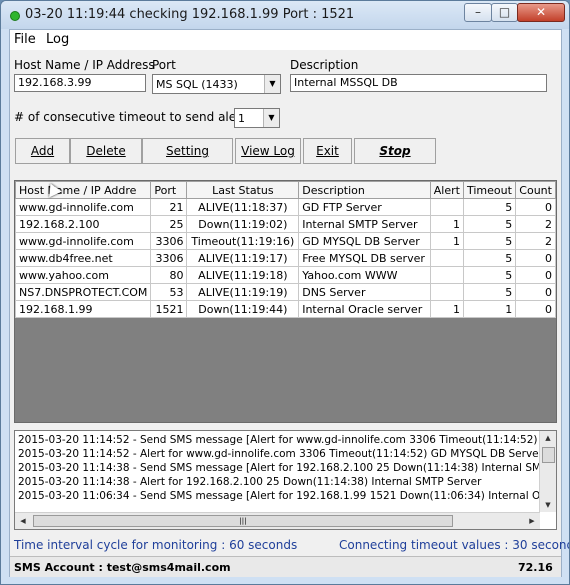  Describe the element at coordinates (23, 521) in the screenshot. I see `scroll-left-icon: ◀` at that location.